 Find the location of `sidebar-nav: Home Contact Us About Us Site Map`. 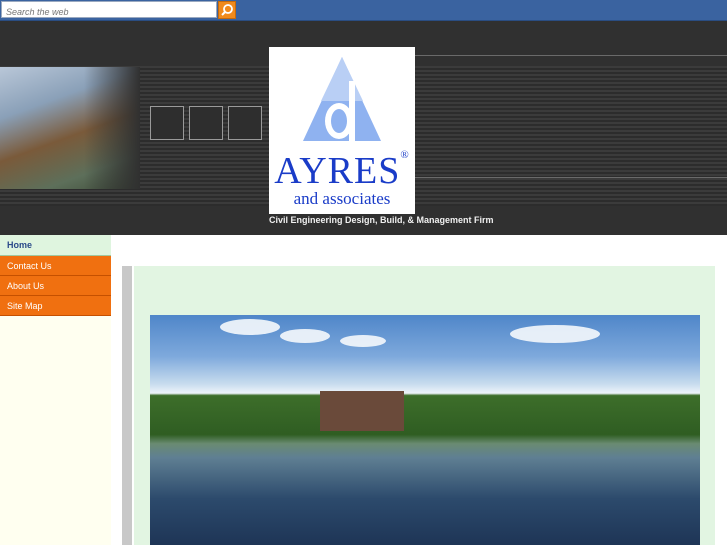

sidebar-nav: Home Contact Us About Us Site Map is located at coordinates (55, 390).